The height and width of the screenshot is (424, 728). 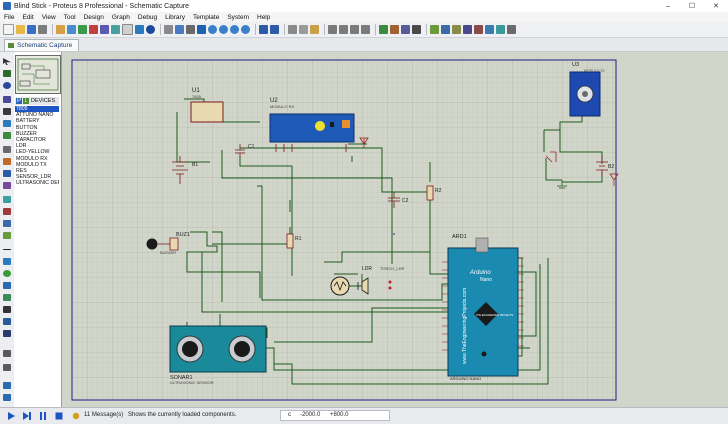 What do you see at coordinates (70, 17) in the screenshot?
I see `menu-tool: Tool` at bounding box center [70, 17].